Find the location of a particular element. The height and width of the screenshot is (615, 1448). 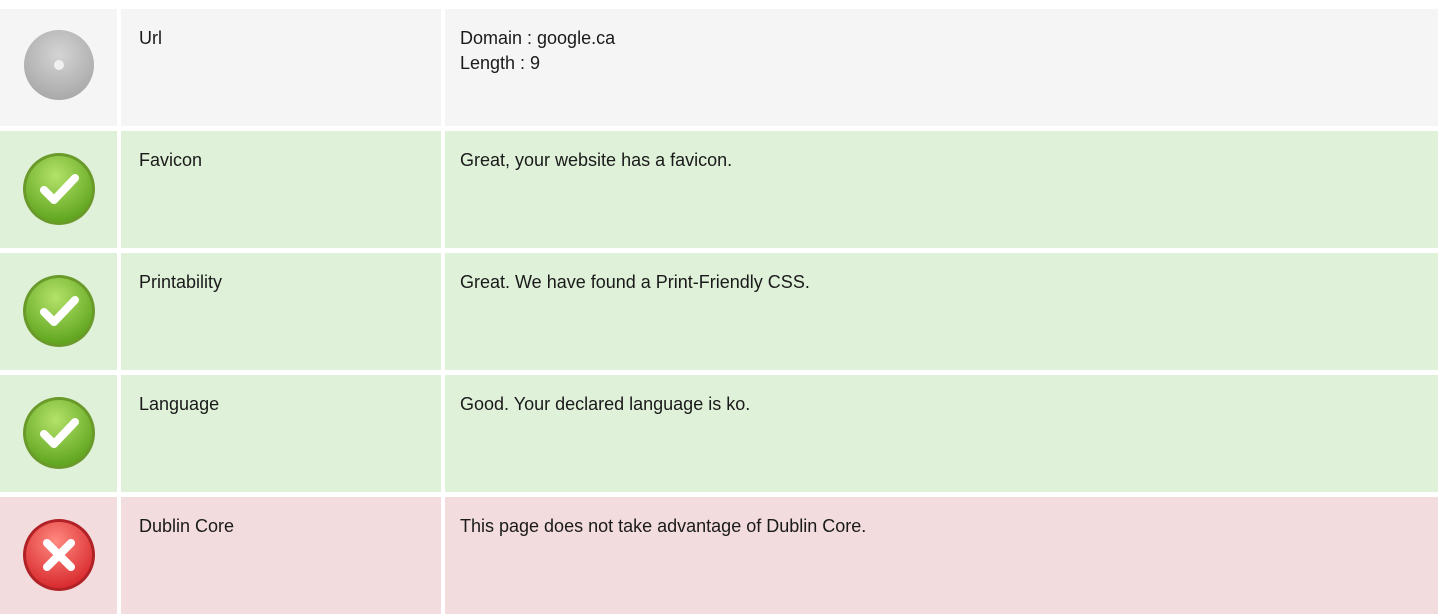

language-result-text: Good. Your declared language is ko. is located at coordinates (605, 404).